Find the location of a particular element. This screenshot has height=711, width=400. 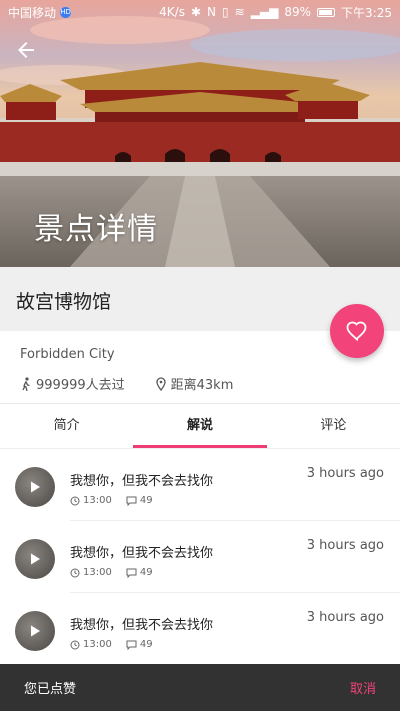

undo-like-button: 取消 is located at coordinates (363, 687).